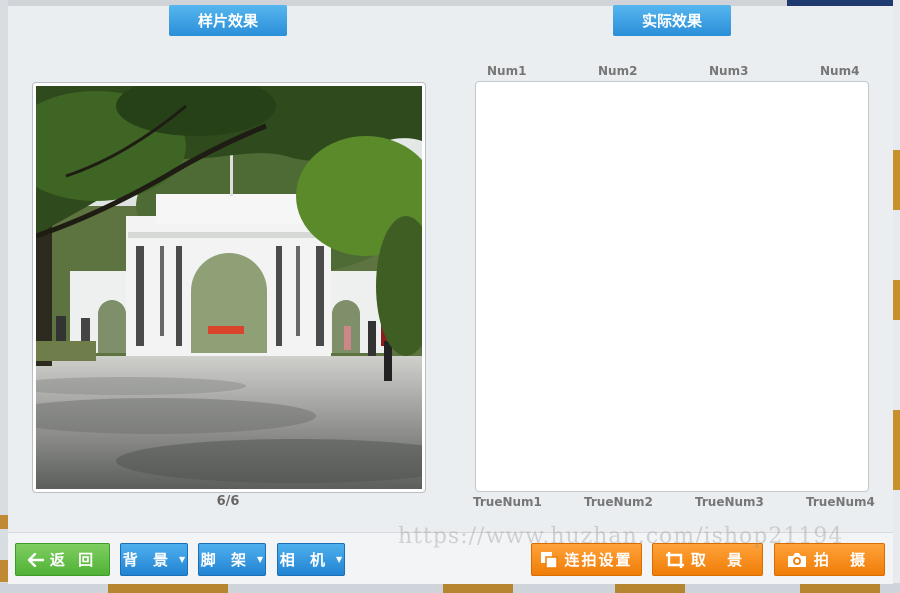 Image resolution: width=900 pixels, height=593 pixels. What do you see at coordinates (4, 296) in the screenshot?
I see `background-desktop-left` at bounding box center [4, 296].